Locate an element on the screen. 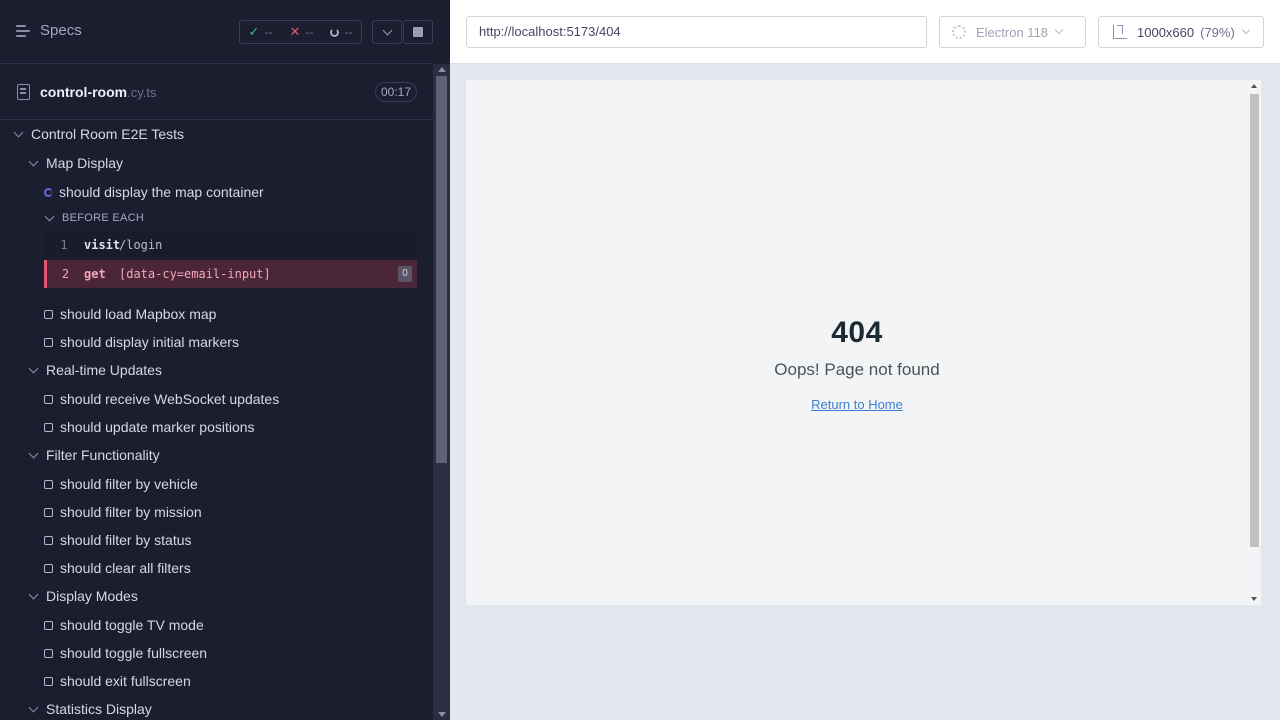  x-icon: ✕ is located at coordinates (295, 31).